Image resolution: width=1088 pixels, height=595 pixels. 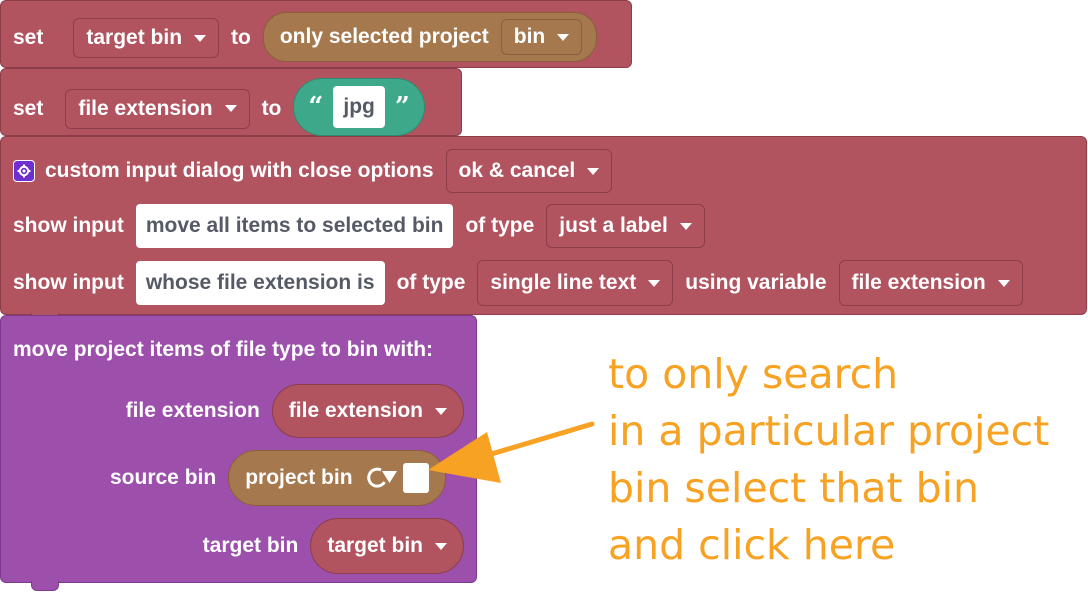 I want to click on annotation-line: bin select that bin, so click(x=793, y=488).